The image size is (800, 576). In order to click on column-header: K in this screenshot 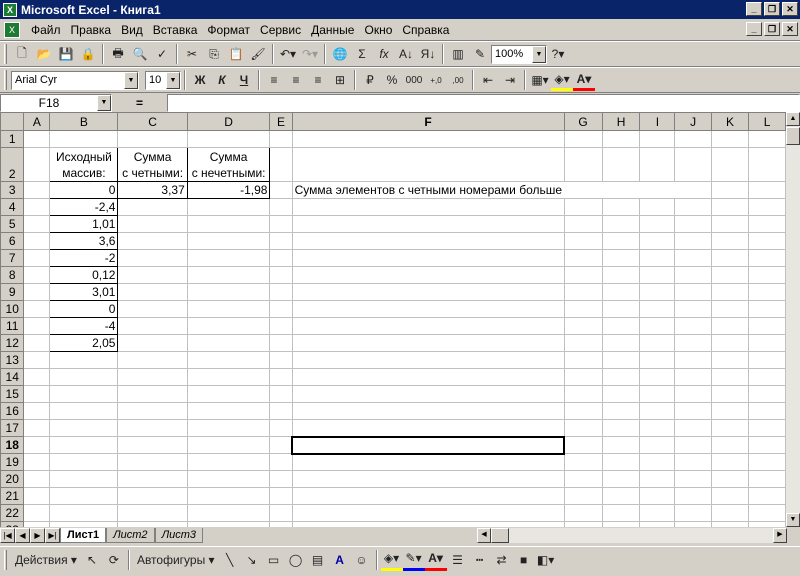, I will do `click(730, 121)`.